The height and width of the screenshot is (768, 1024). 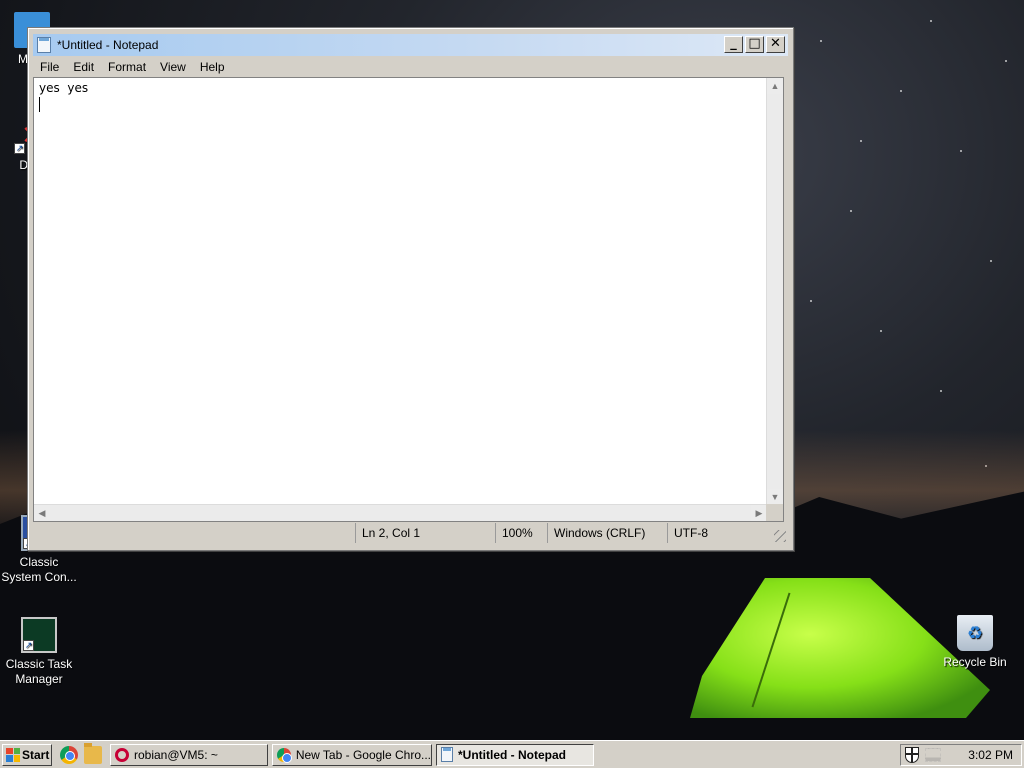 I want to click on window-controls: _ □ ✕, so click(x=754, y=44).